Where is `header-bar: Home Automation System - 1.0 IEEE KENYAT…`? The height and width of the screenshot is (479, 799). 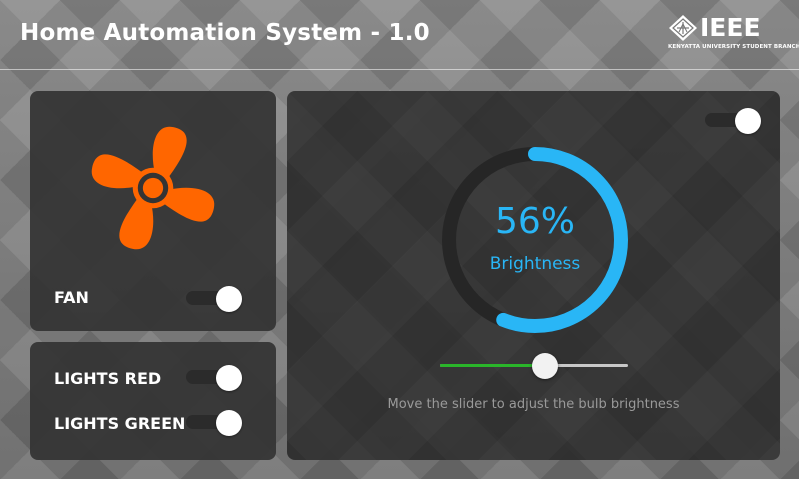
header-bar: Home Automation System - 1.0 IEEE KENYAT… is located at coordinates (399, 35).